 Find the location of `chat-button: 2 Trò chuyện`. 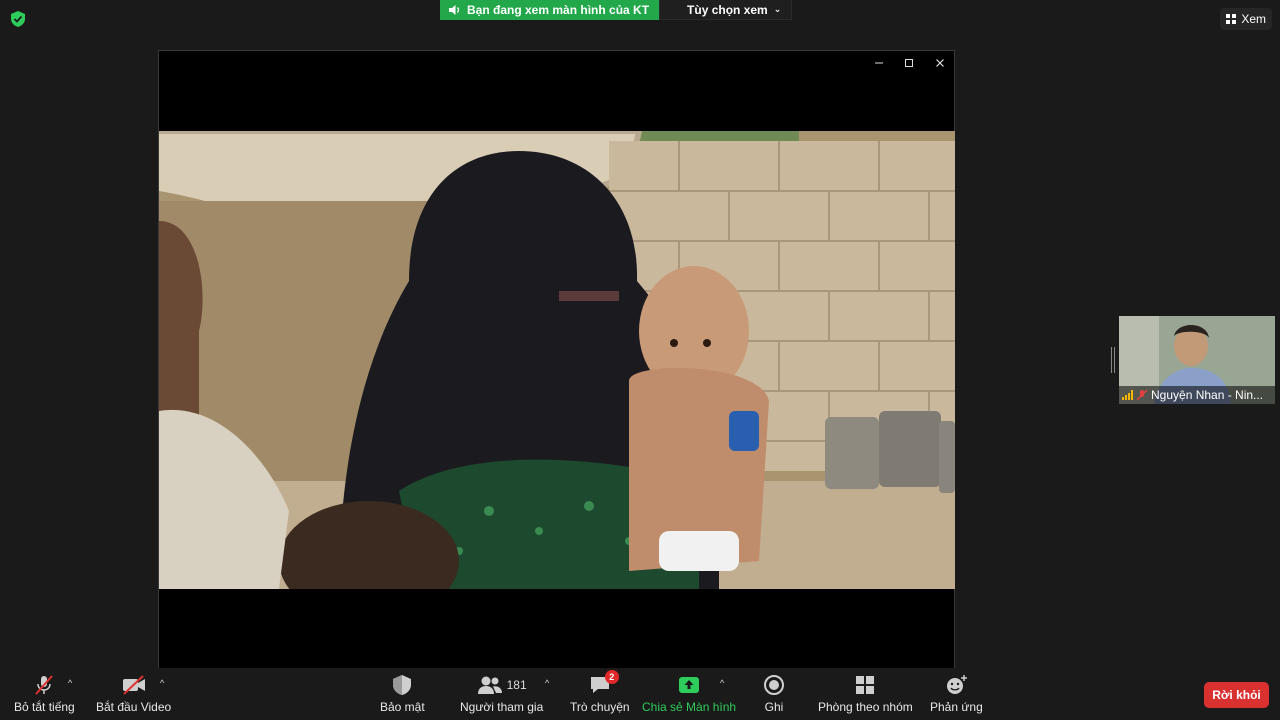

chat-button: 2 Trò chuyện is located at coordinates (600, 692).